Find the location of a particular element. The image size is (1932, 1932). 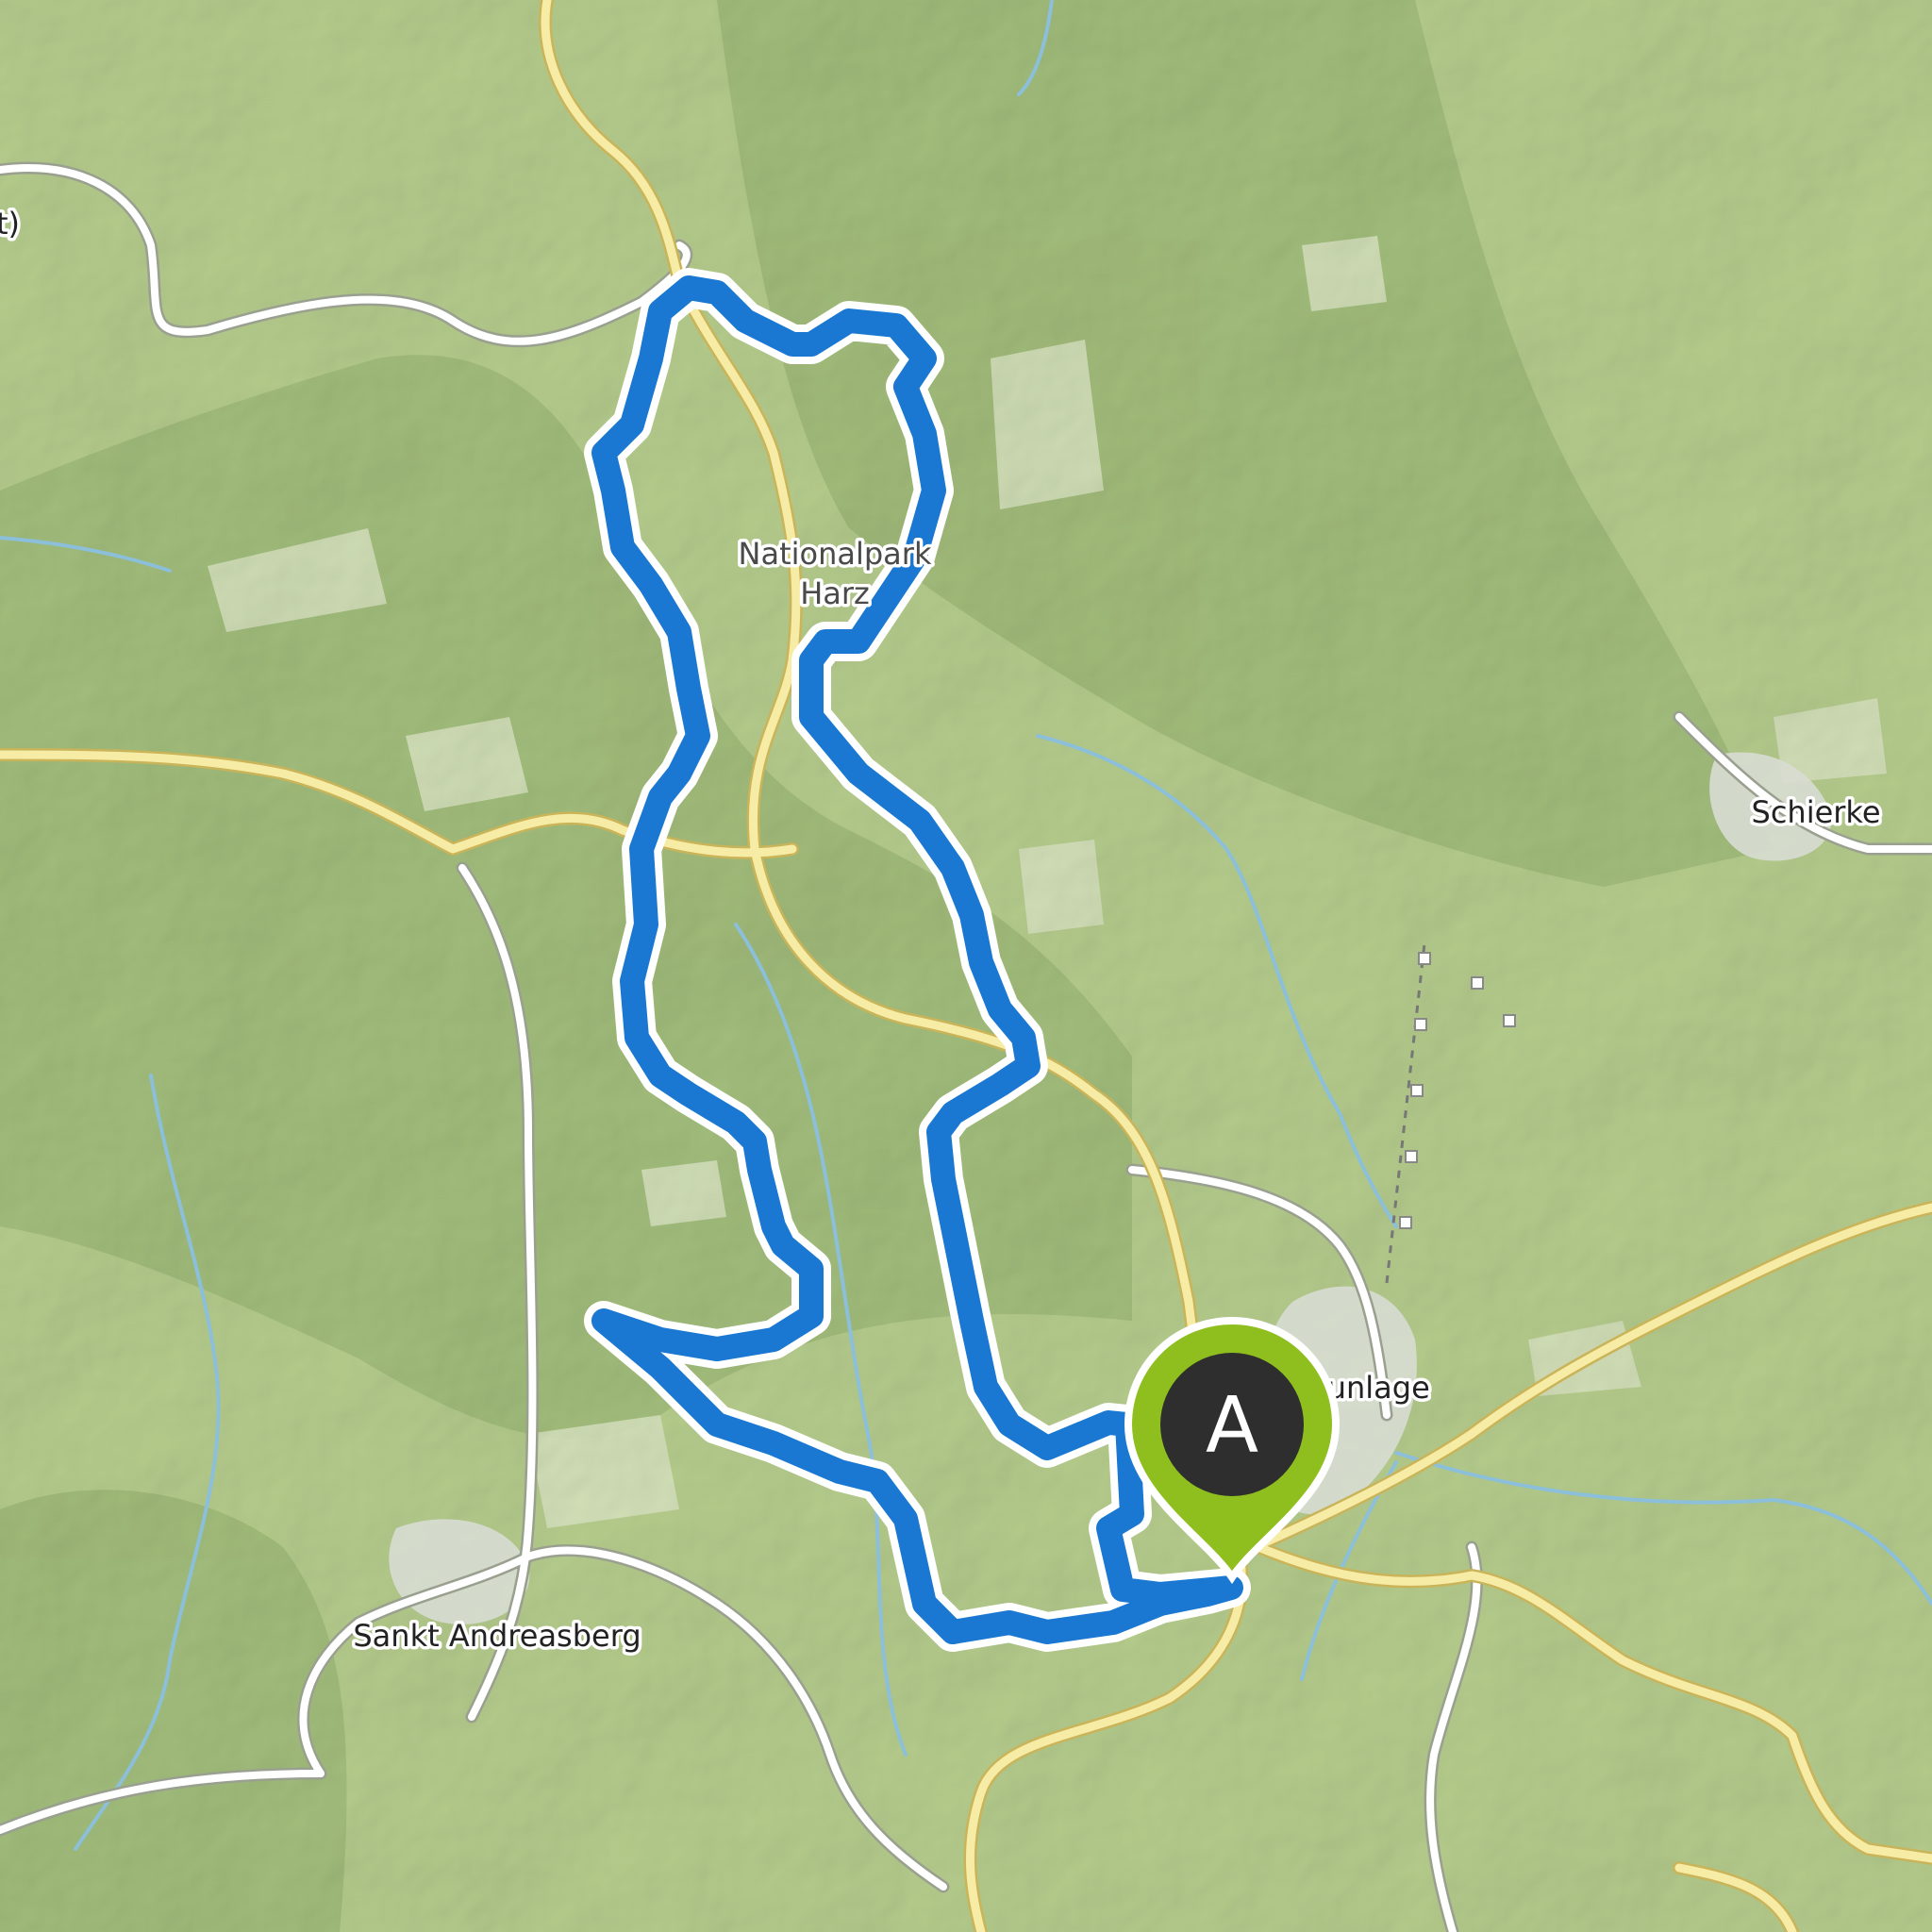

place-label-sankt-andreasberg: Sankt Andreasberg is located at coordinates (497, 1636).